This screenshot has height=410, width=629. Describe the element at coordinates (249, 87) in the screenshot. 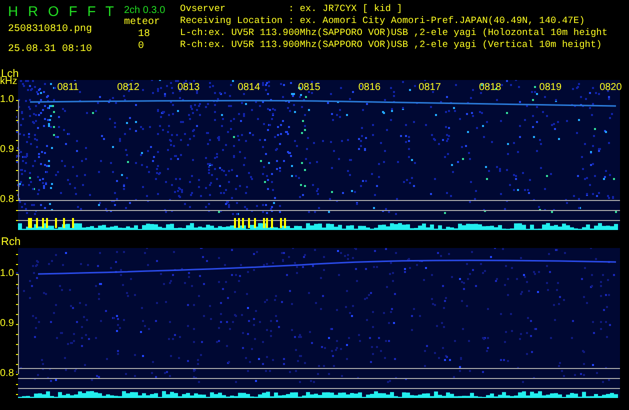

I see `time-label: 0814` at that location.